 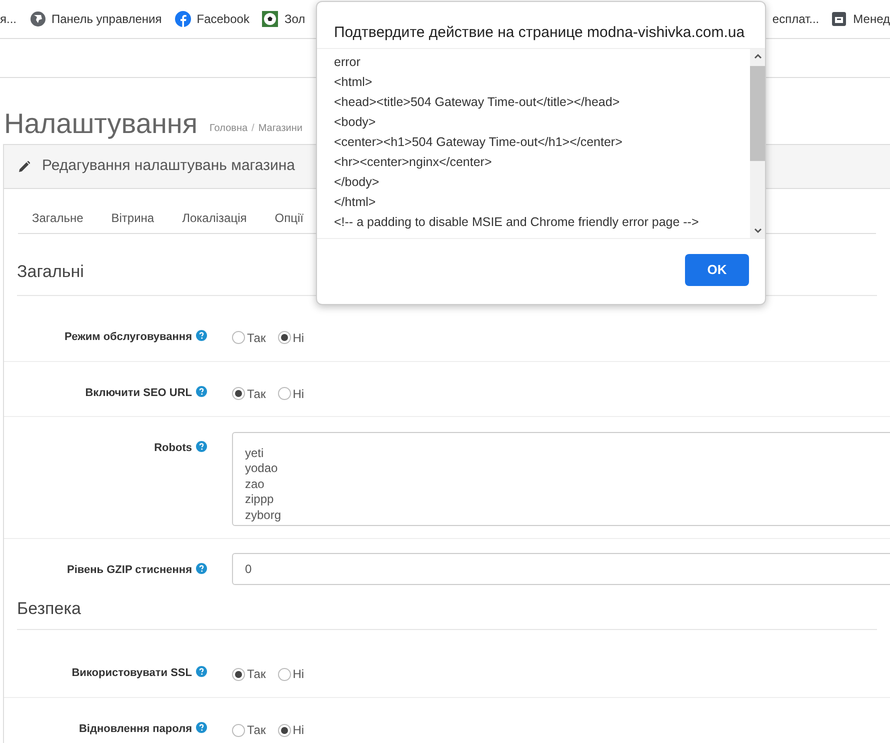 I want to click on message-line: error, so click(x=348, y=62).